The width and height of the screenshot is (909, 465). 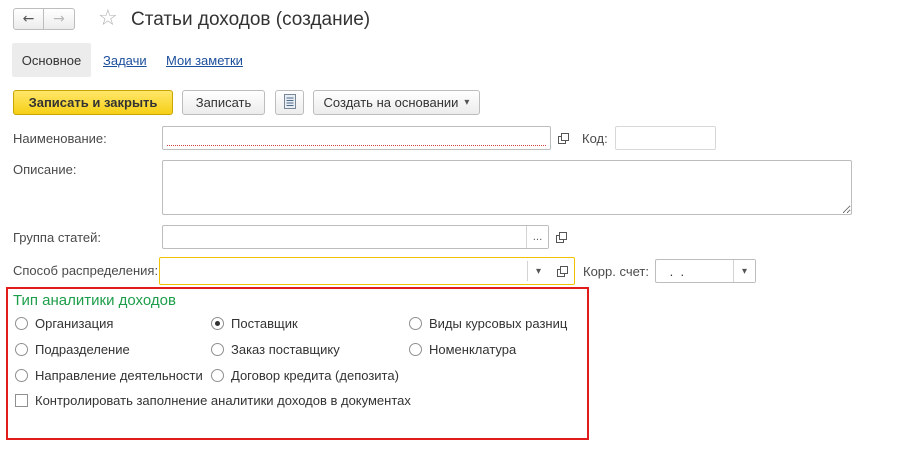 I want to click on radio-organization-label: Организация, so click(x=74, y=324).